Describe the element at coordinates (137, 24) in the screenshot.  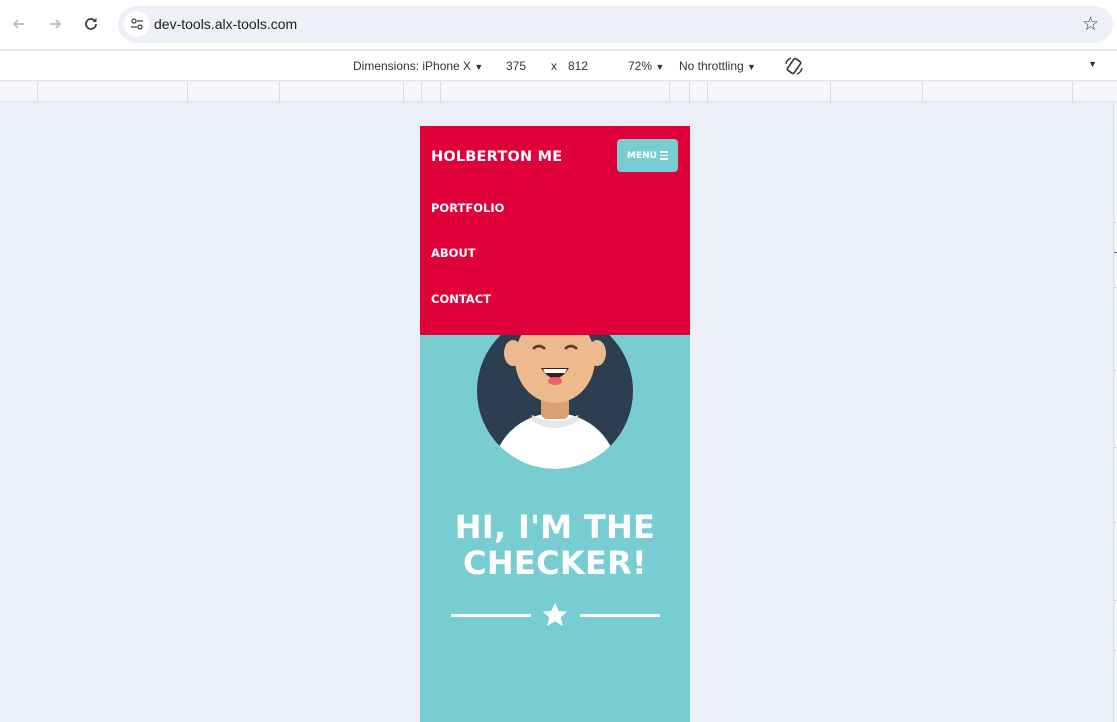
I see `site-settings-icon` at that location.